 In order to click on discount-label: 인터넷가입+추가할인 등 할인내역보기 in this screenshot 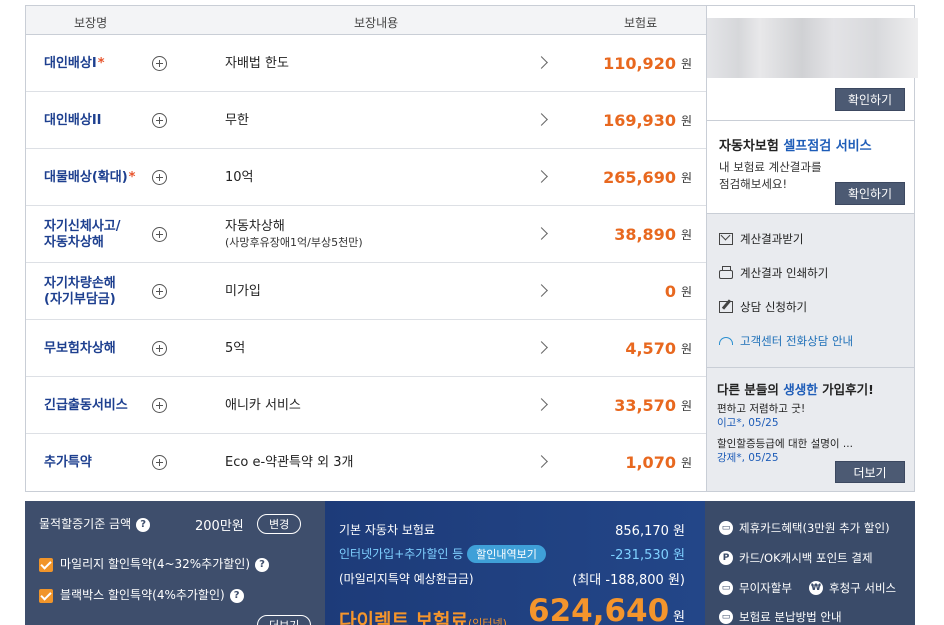, I will do `click(442, 554)`.